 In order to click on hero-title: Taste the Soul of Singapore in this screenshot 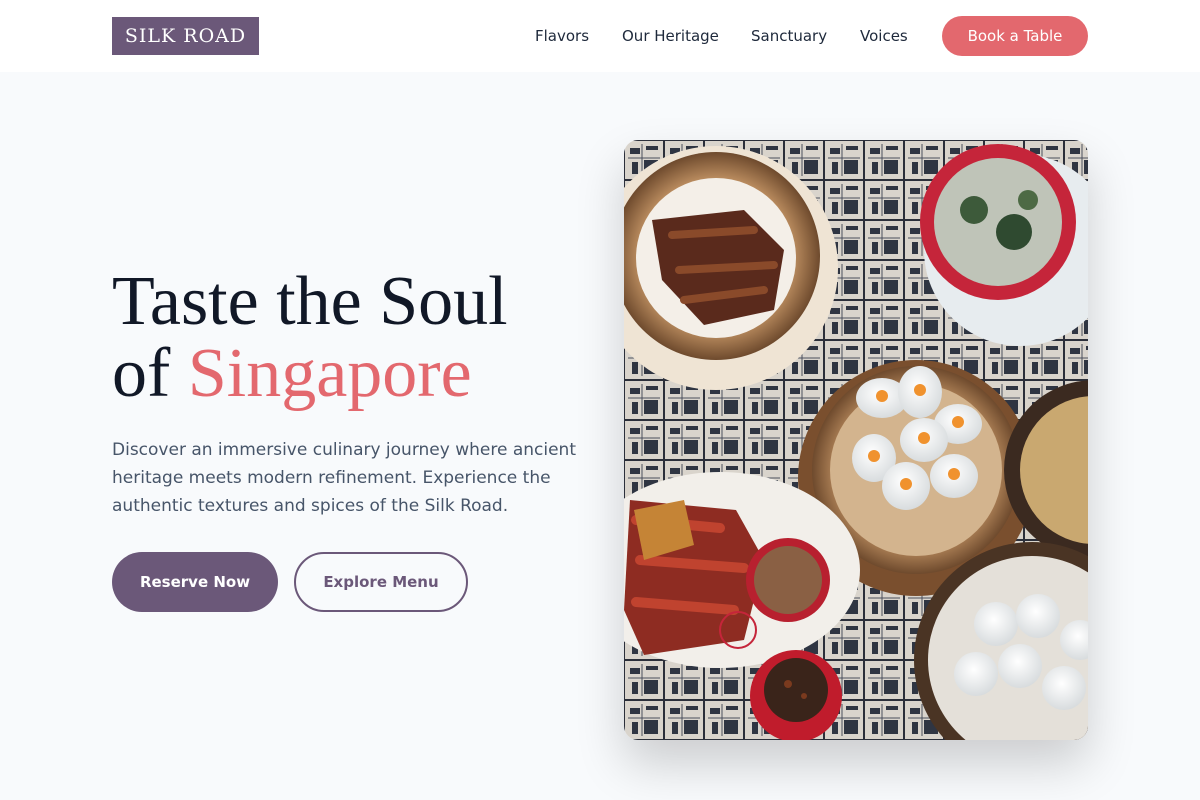, I will do `click(352, 338)`.